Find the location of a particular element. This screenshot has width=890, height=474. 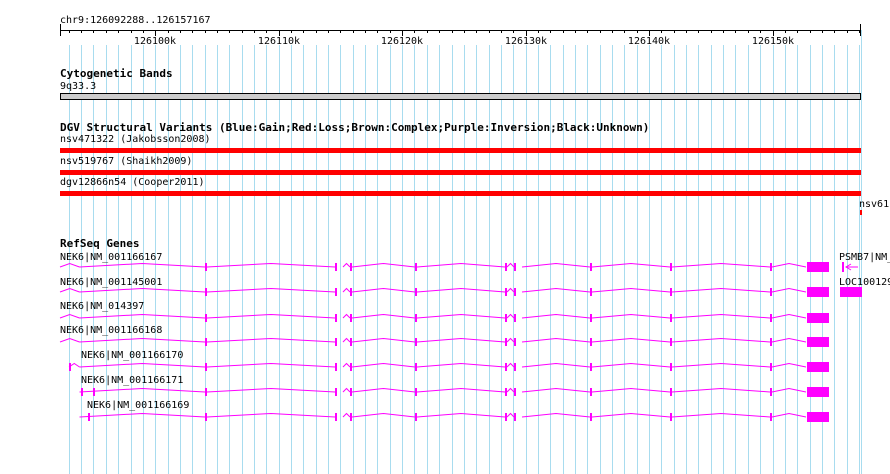

ruler-tick-label: 126150k is located at coordinates (773, 41).